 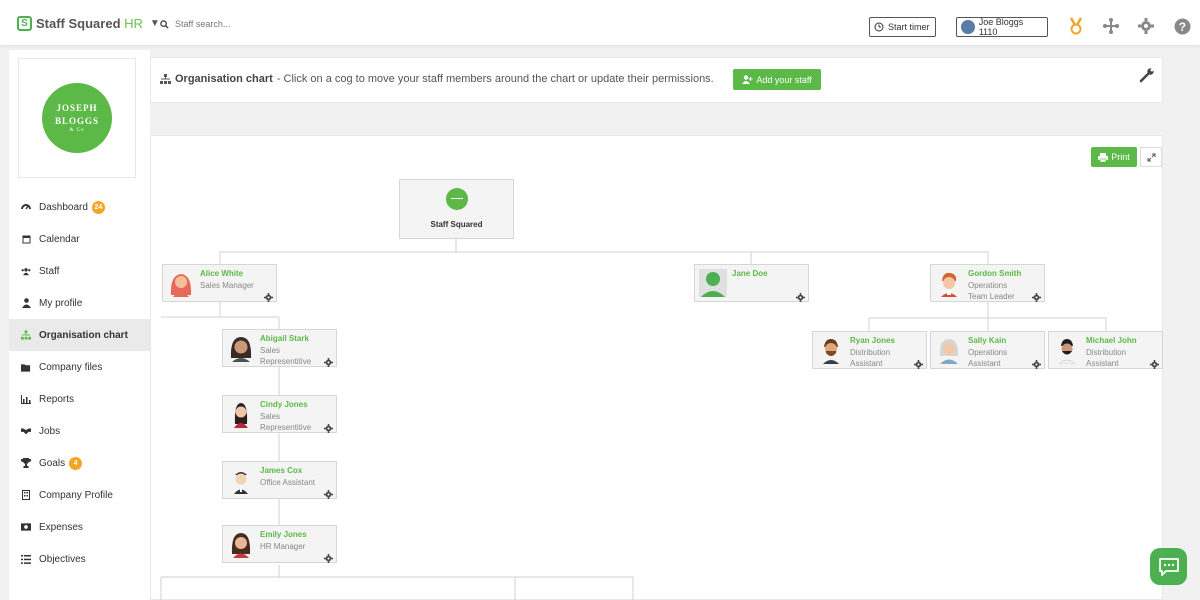 I want to click on org-root-node: Staff Squared, so click(x=456, y=209).